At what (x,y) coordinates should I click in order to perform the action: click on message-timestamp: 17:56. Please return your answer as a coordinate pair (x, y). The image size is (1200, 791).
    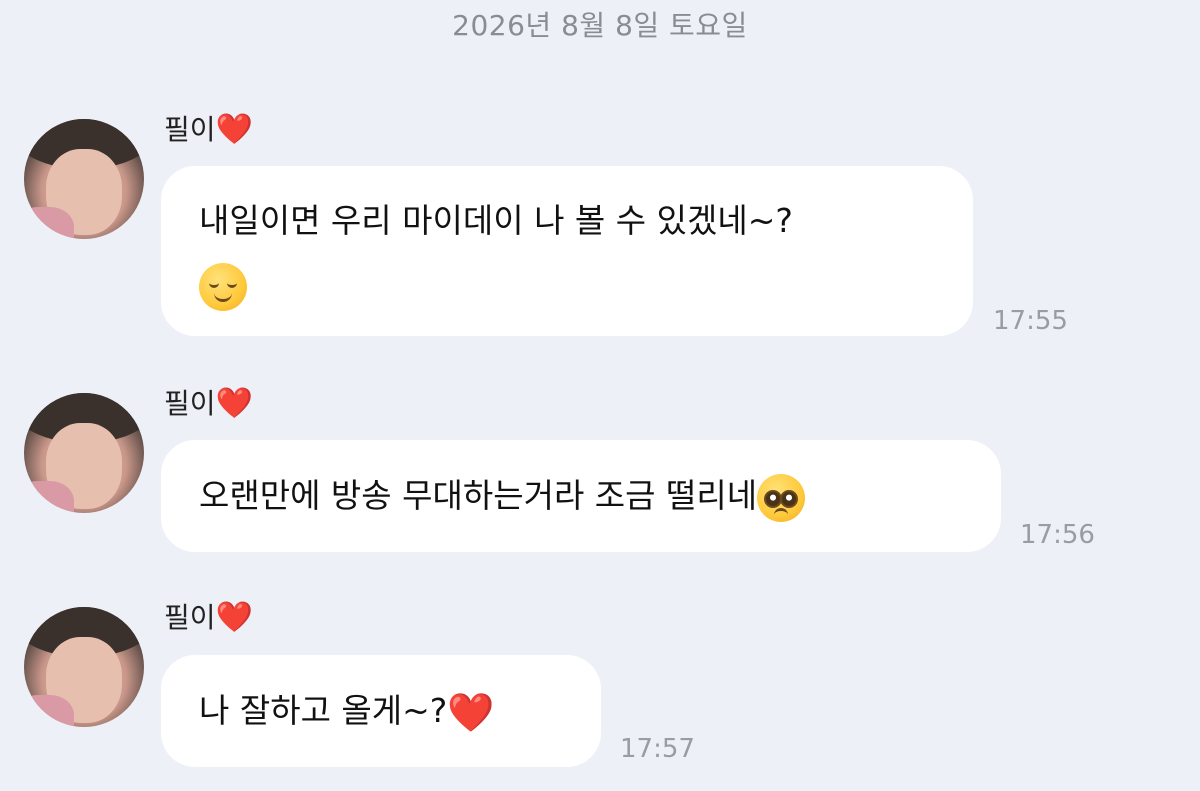
    Looking at the image, I should click on (1057, 535).